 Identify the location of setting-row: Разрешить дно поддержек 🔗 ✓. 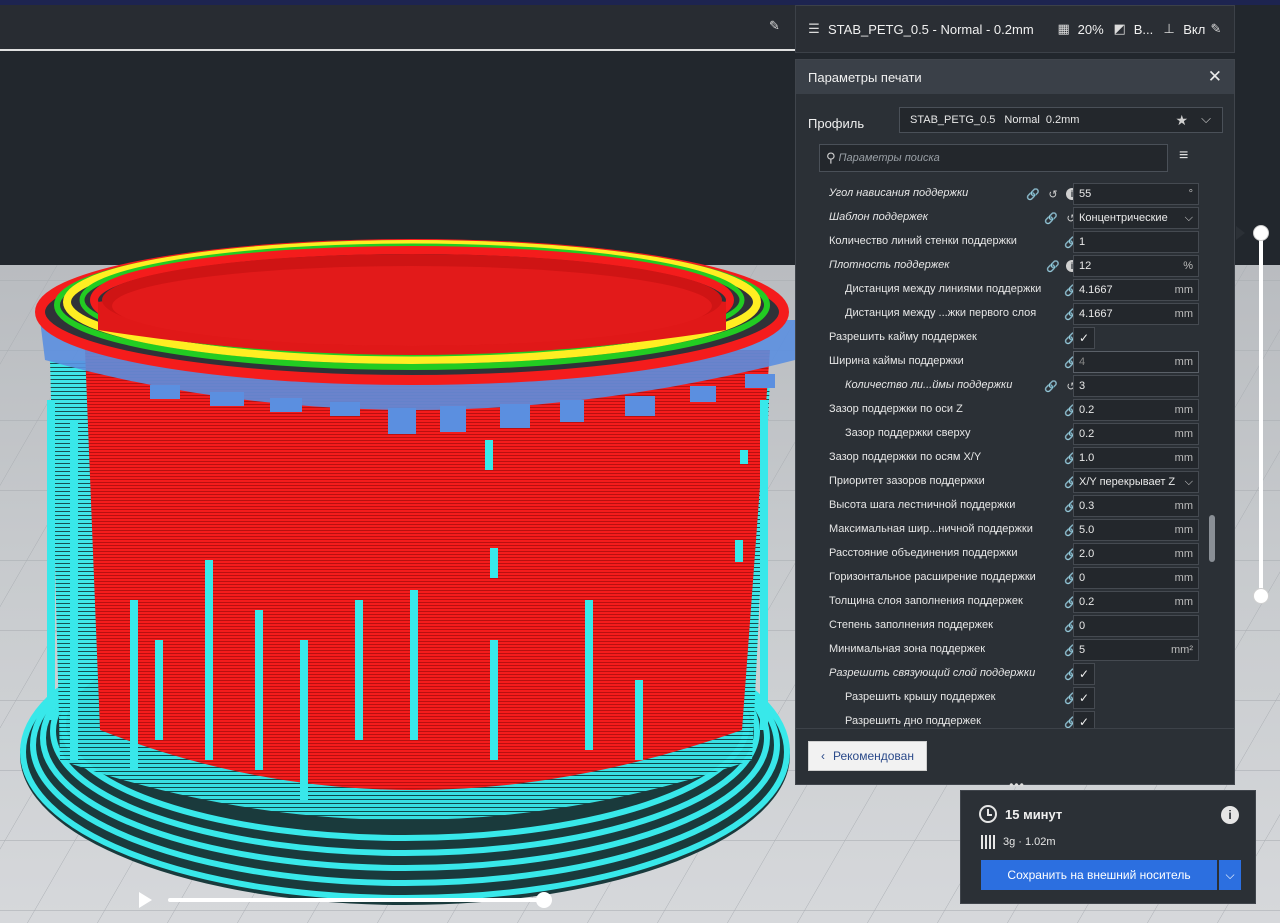
(1001, 720).